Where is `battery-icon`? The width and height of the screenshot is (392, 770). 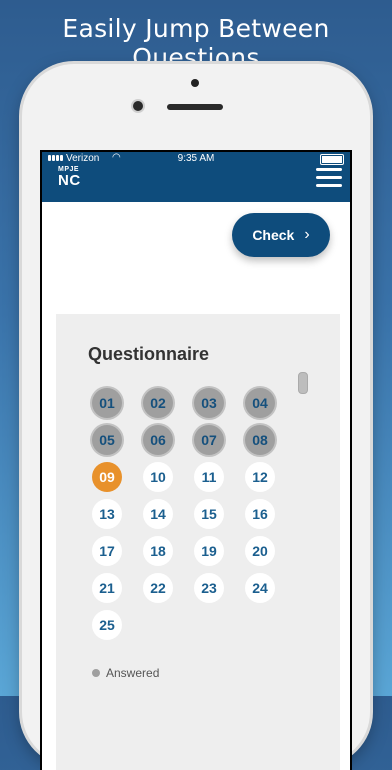 battery-icon is located at coordinates (332, 159).